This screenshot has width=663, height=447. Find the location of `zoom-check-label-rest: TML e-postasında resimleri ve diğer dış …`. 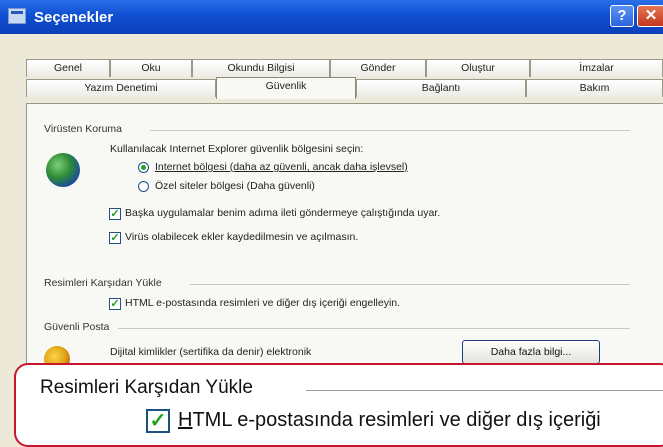

zoom-check-label-rest: TML e-postasında resimleri ve diğer dış … is located at coordinates (396, 420).